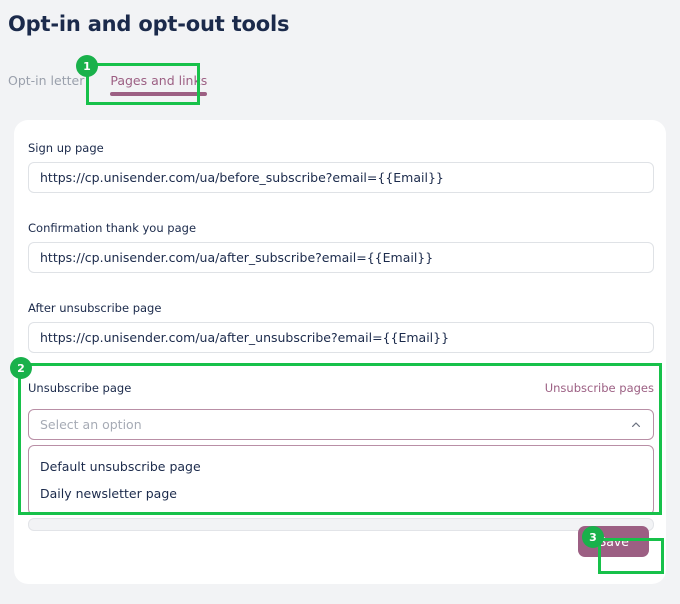 The height and width of the screenshot is (604, 680). Describe the element at coordinates (593, 537) in the screenshot. I see `annotation-badge-3: 3` at that location.